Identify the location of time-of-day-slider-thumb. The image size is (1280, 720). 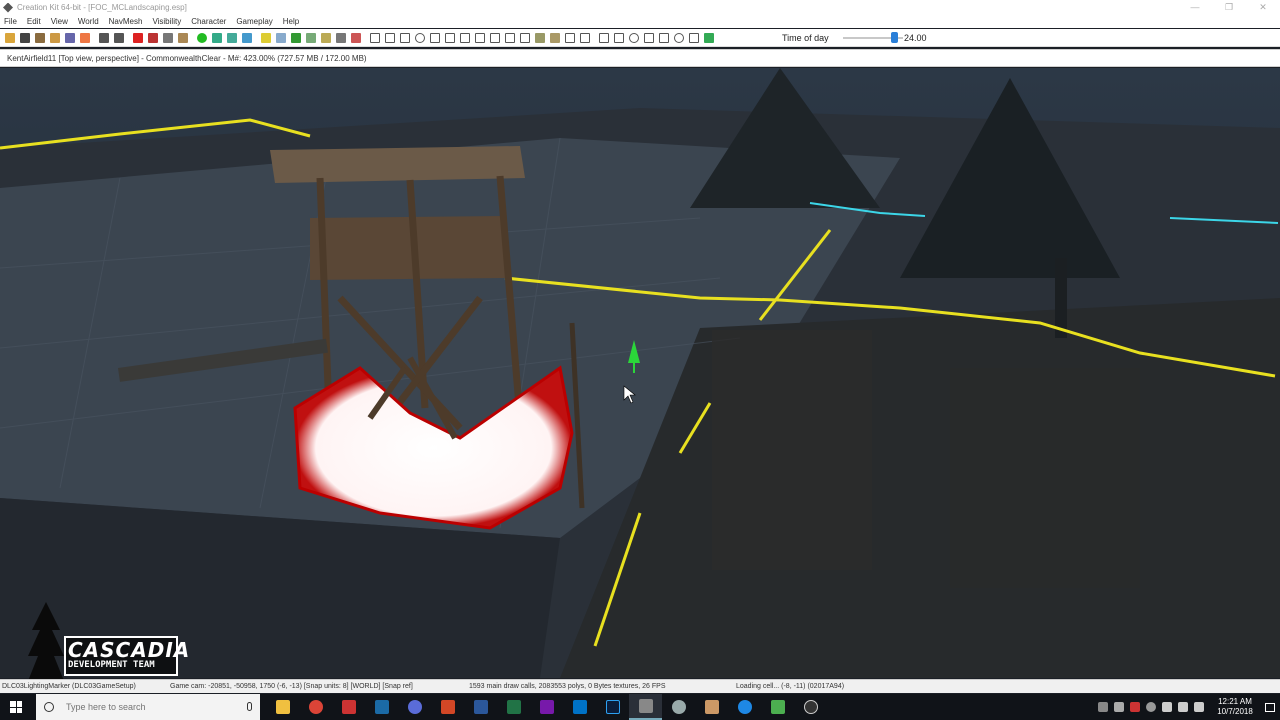
(894, 37).